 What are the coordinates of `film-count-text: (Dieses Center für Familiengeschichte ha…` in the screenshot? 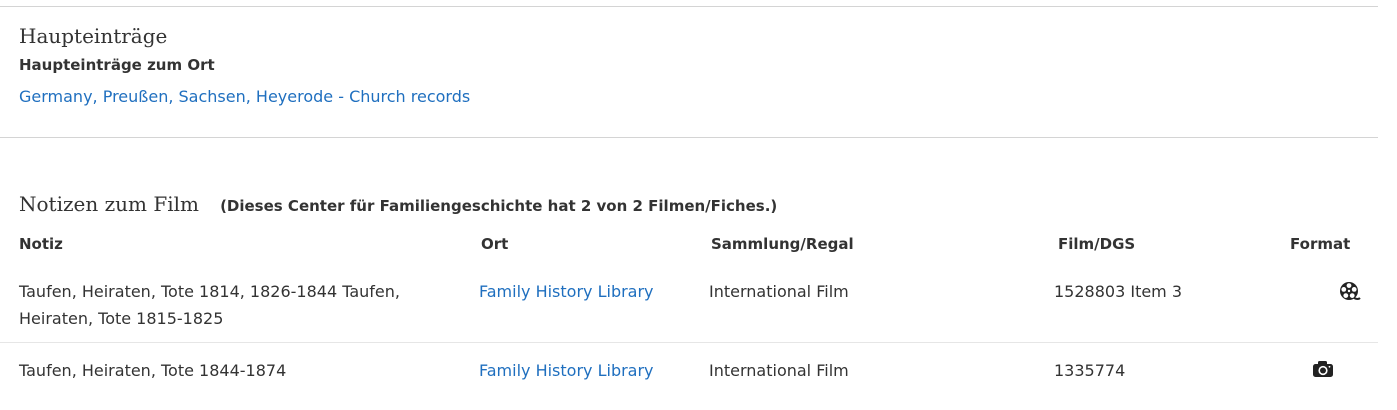 It's located at (499, 206).